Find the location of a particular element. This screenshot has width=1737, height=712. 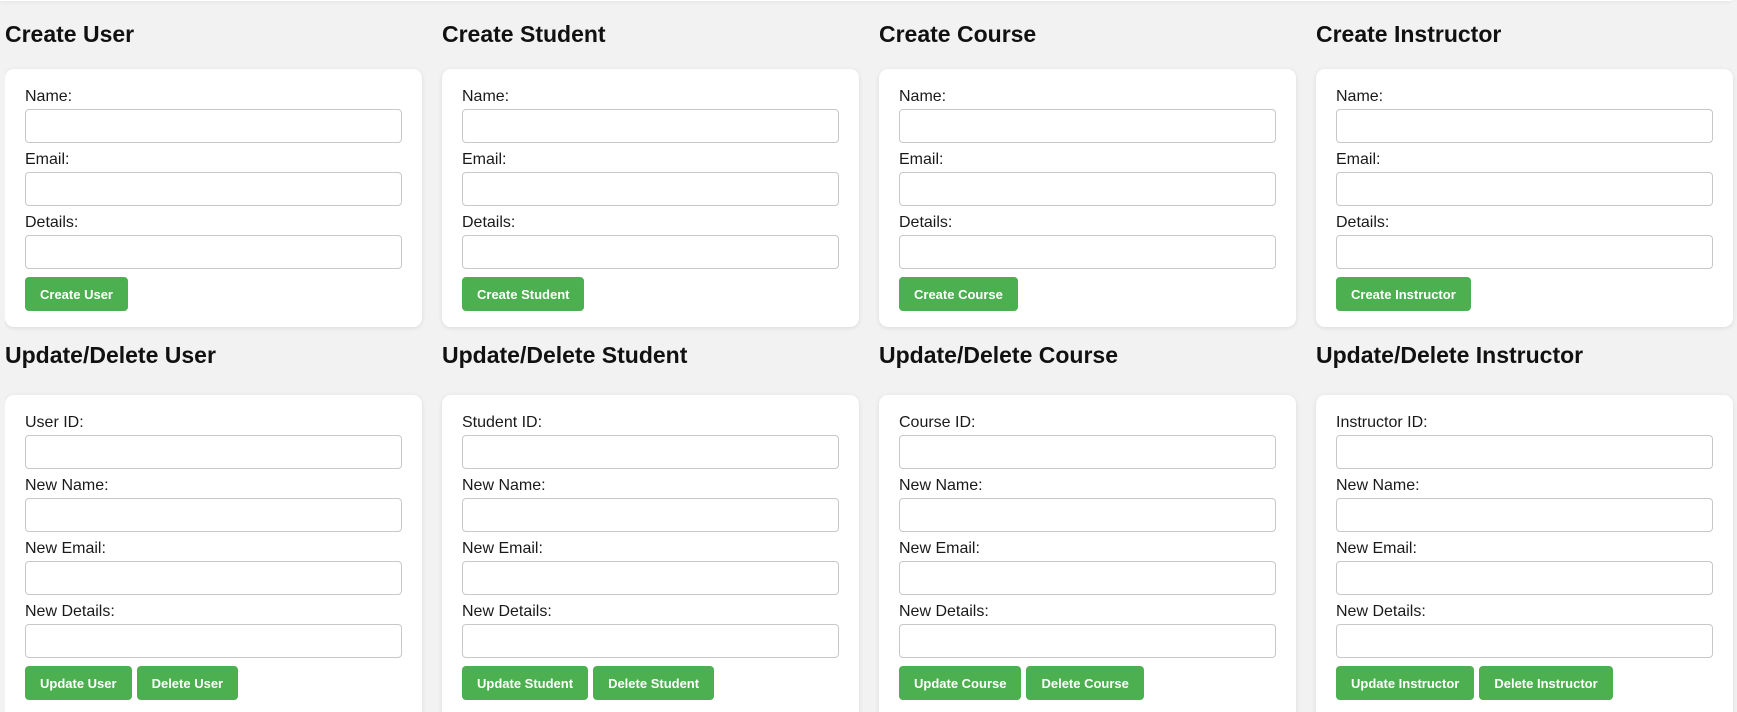

create-instructor-button: Create Instructor is located at coordinates (1403, 294).